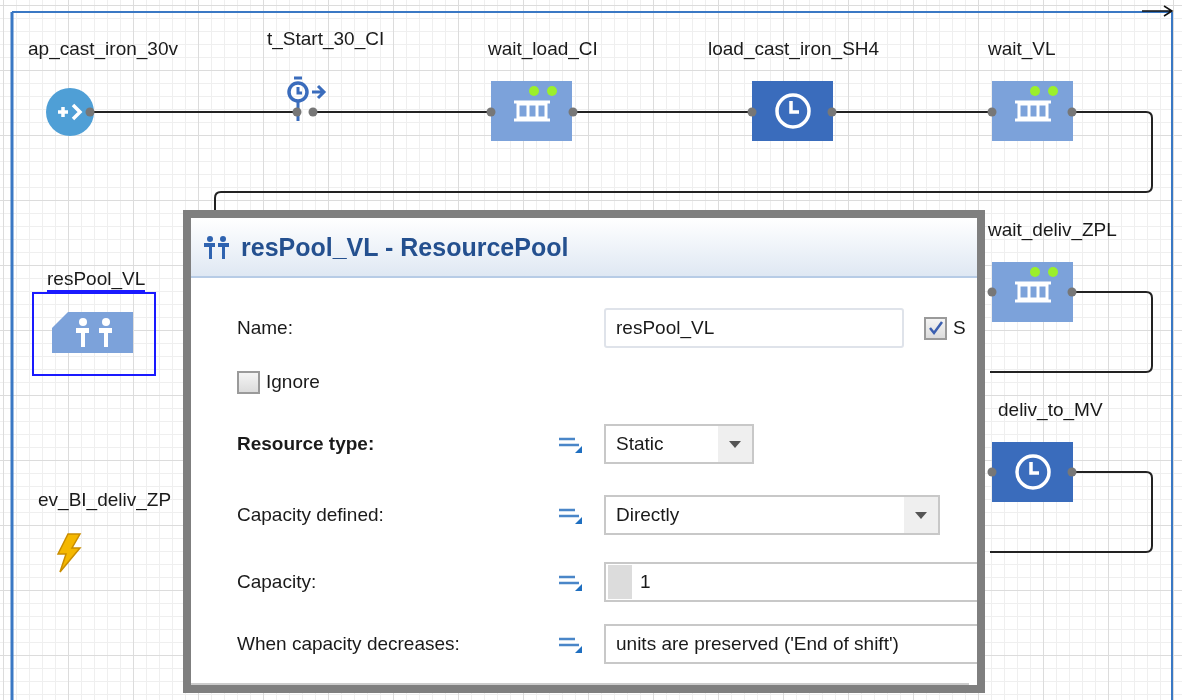 This screenshot has width=1182, height=700. I want to click on block-label: deliv_to_MV, so click(1050, 410).